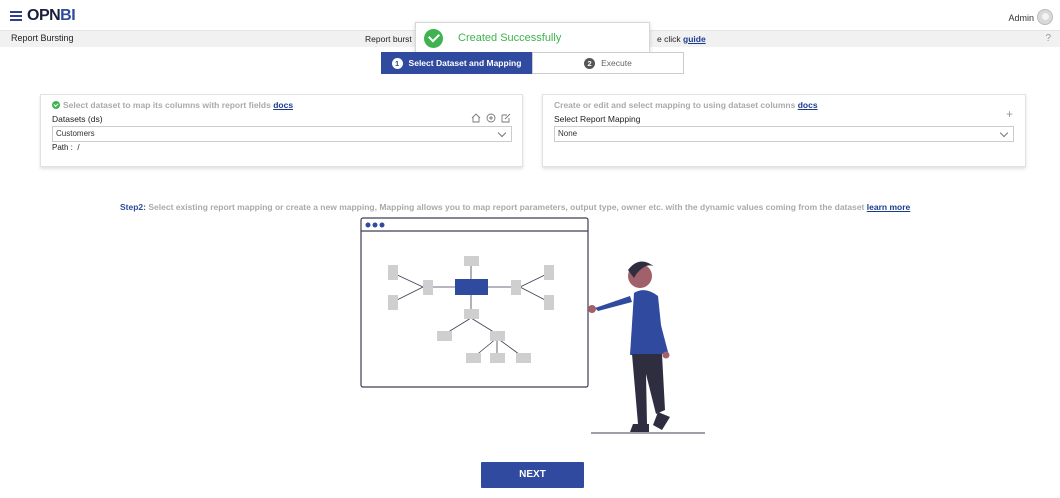  I want to click on dataset-path: Path : /, so click(66, 147).